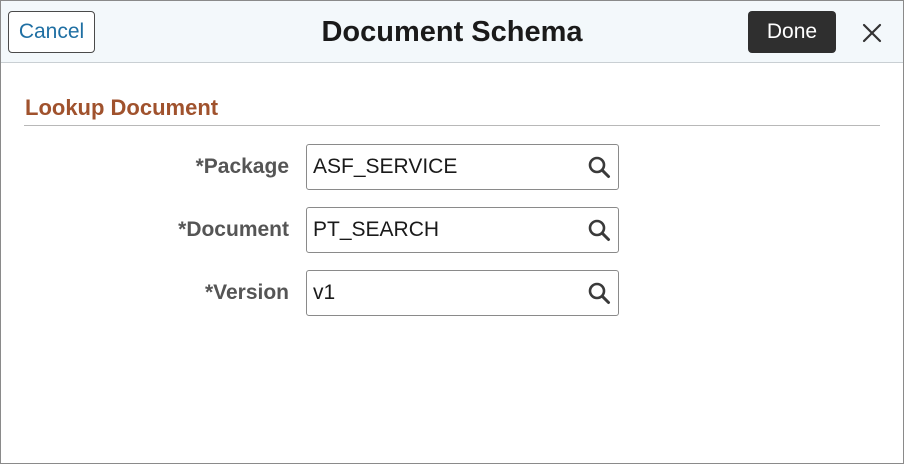  Describe the element at coordinates (246, 292) in the screenshot. I see `version-label: *Version` at that location.